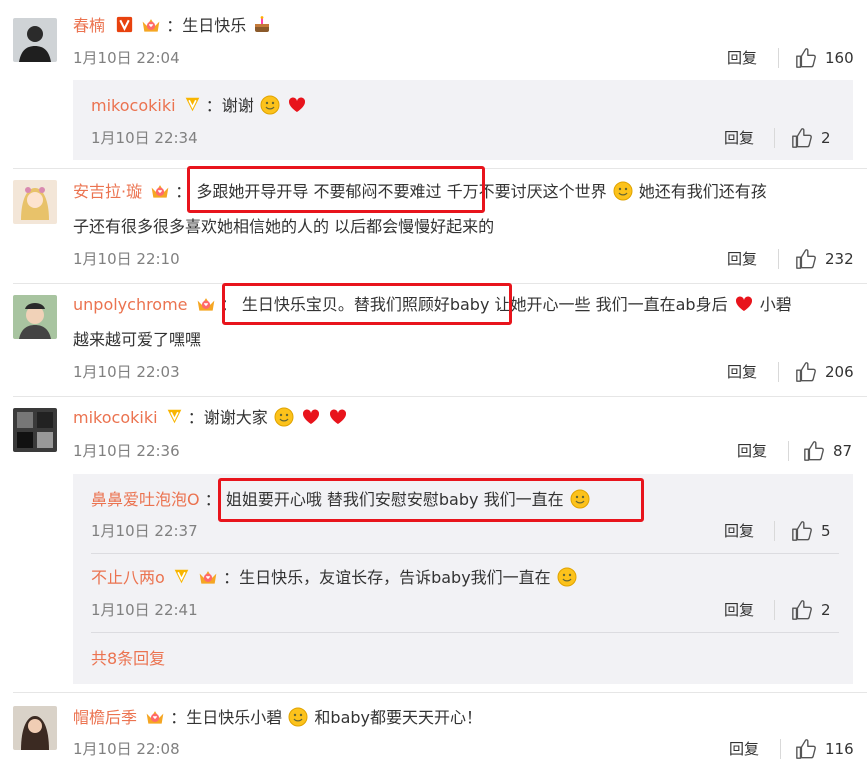 This screenshot has width=867, height=774. Describe the element at coordinates (226, 717) in the screenshot. I see `comment-text: ：生日快乐小碧` at that location.